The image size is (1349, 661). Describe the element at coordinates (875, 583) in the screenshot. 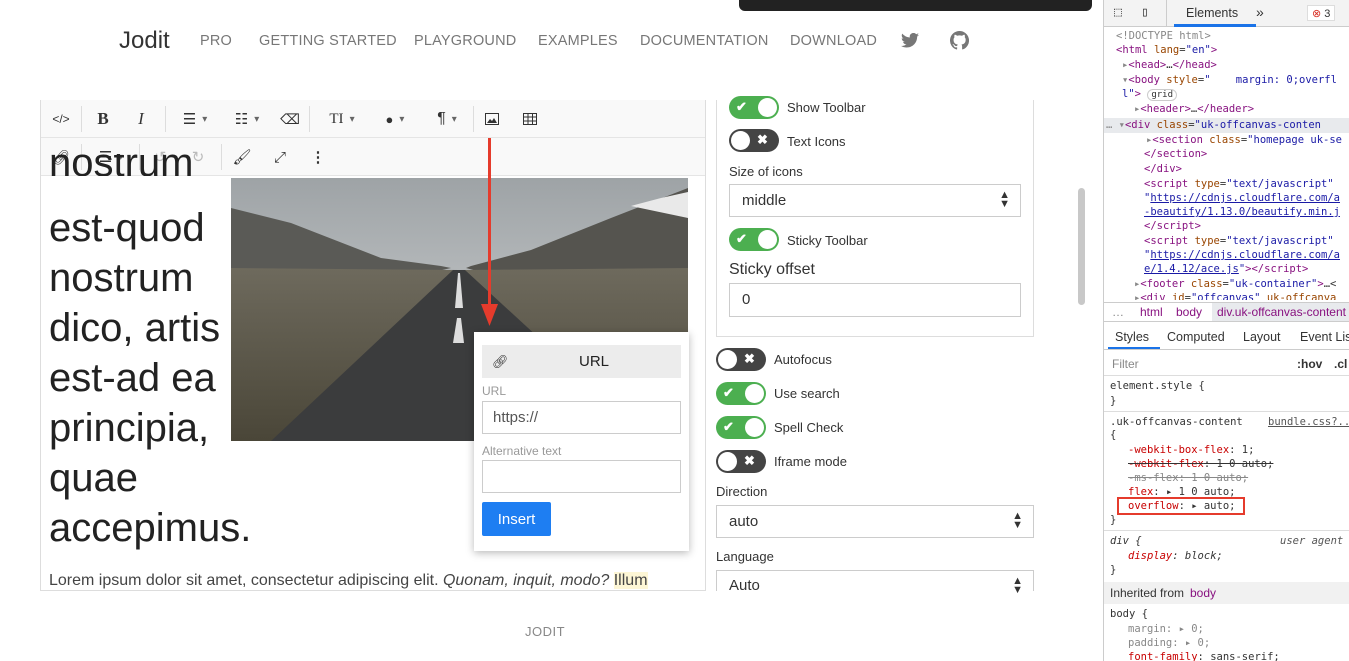

I see `language-select: Auto ▲ ▼` at that location.